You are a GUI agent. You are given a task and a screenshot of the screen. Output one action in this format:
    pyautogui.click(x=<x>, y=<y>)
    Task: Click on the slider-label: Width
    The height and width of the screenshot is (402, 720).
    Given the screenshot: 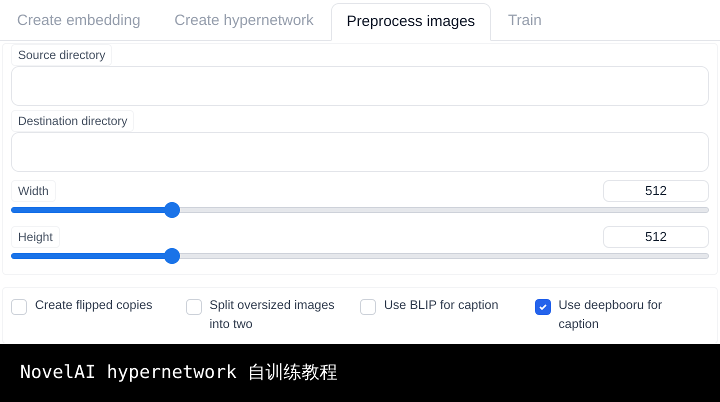 What is the action you would take?
    pyautogui.click(x=33, y=191)
    